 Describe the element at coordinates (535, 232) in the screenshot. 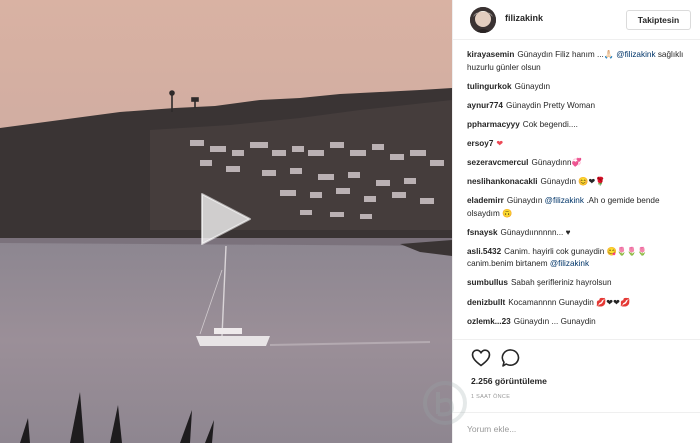

I see `comment-text: Günaydıınnnnn... ♥` at that location.